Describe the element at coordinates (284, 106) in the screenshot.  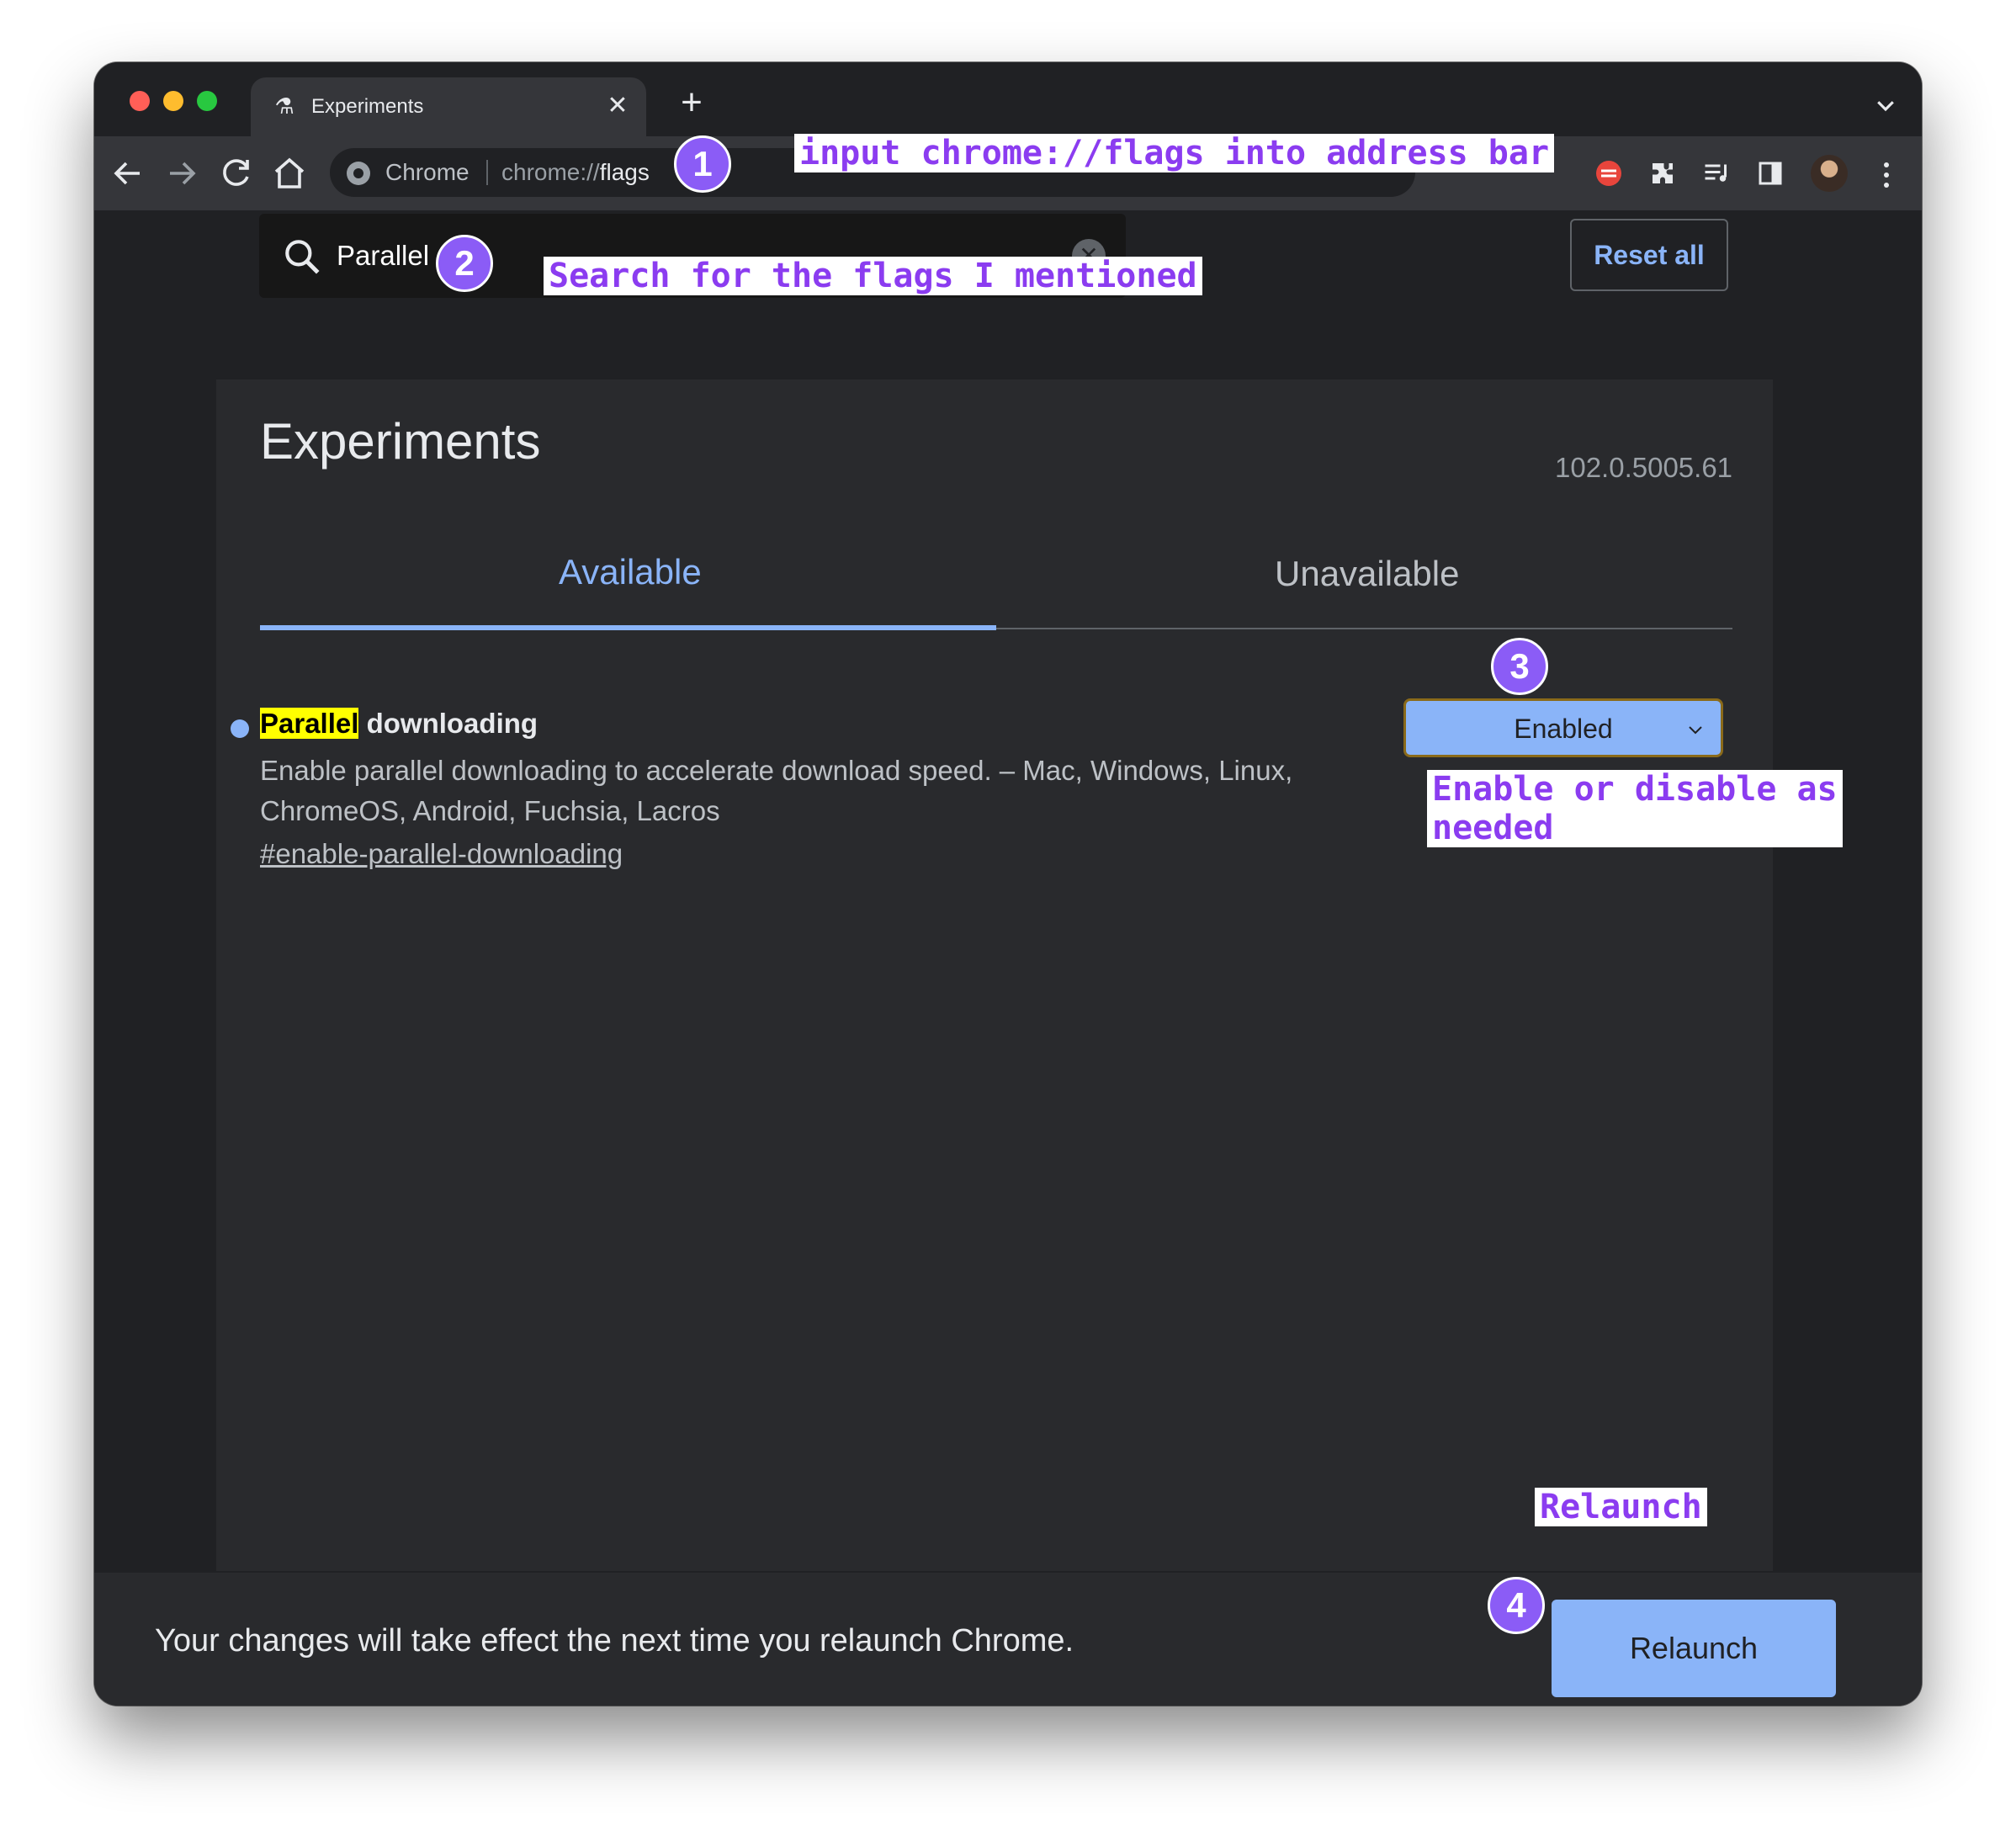
I see `flask-icon: ⚗` at that location.